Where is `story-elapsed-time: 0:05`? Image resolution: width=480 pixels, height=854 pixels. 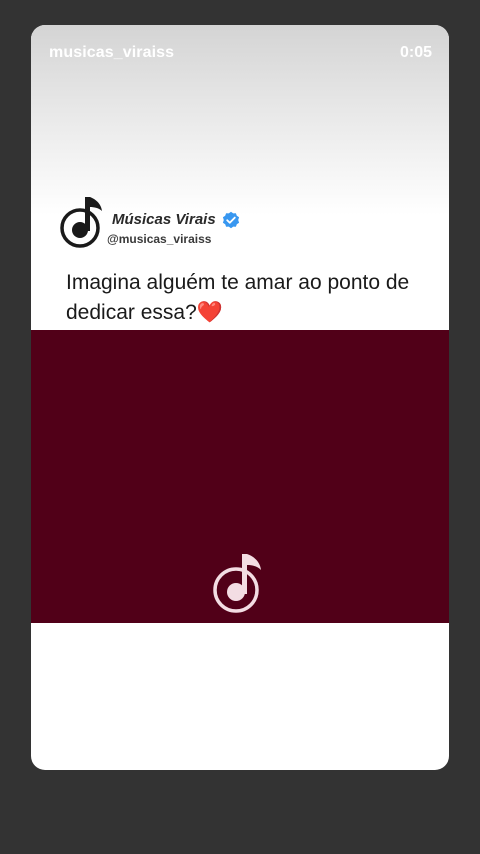
story-elapsed-time: 0:05 is located at coordinates (415, 52).